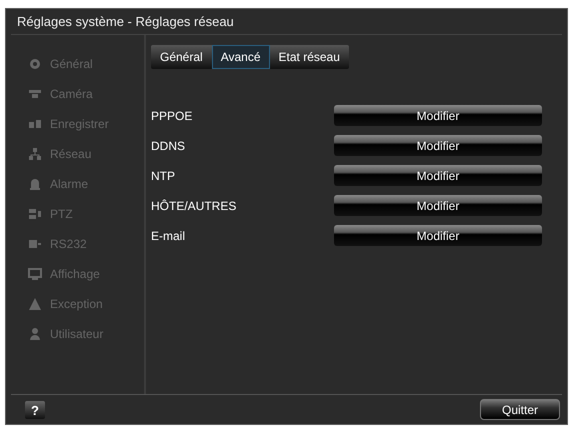 Image resolution: width=573 pixels, height=431 pixels. Describe the element at coordinates (68, 244) in the screenshot. I see `sidebar-label: RS232` at that location.